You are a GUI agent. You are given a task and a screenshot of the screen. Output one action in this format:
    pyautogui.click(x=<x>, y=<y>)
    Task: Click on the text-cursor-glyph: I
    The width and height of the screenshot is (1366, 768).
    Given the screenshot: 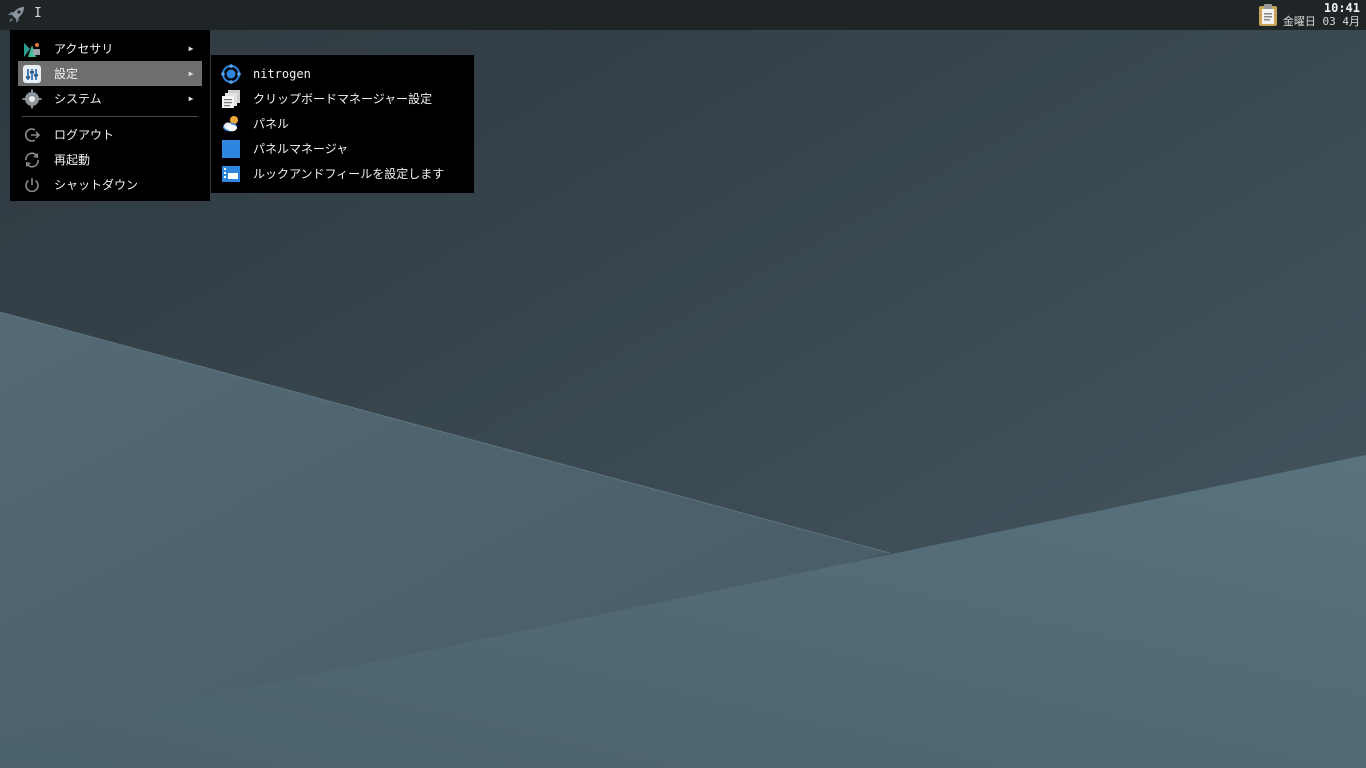 What is the action you would take?
    pyautogui.click(x=38, y=13)
    